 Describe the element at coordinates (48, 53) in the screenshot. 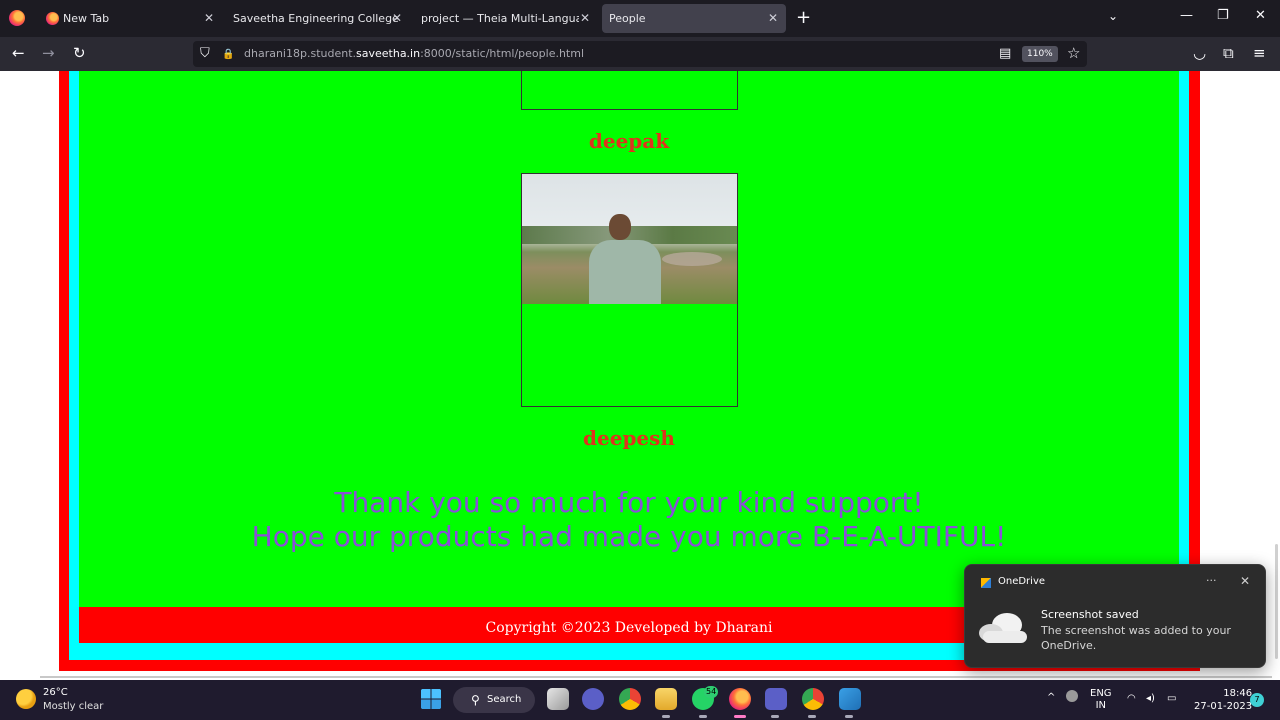

I see `forward-icon: →` at that location.